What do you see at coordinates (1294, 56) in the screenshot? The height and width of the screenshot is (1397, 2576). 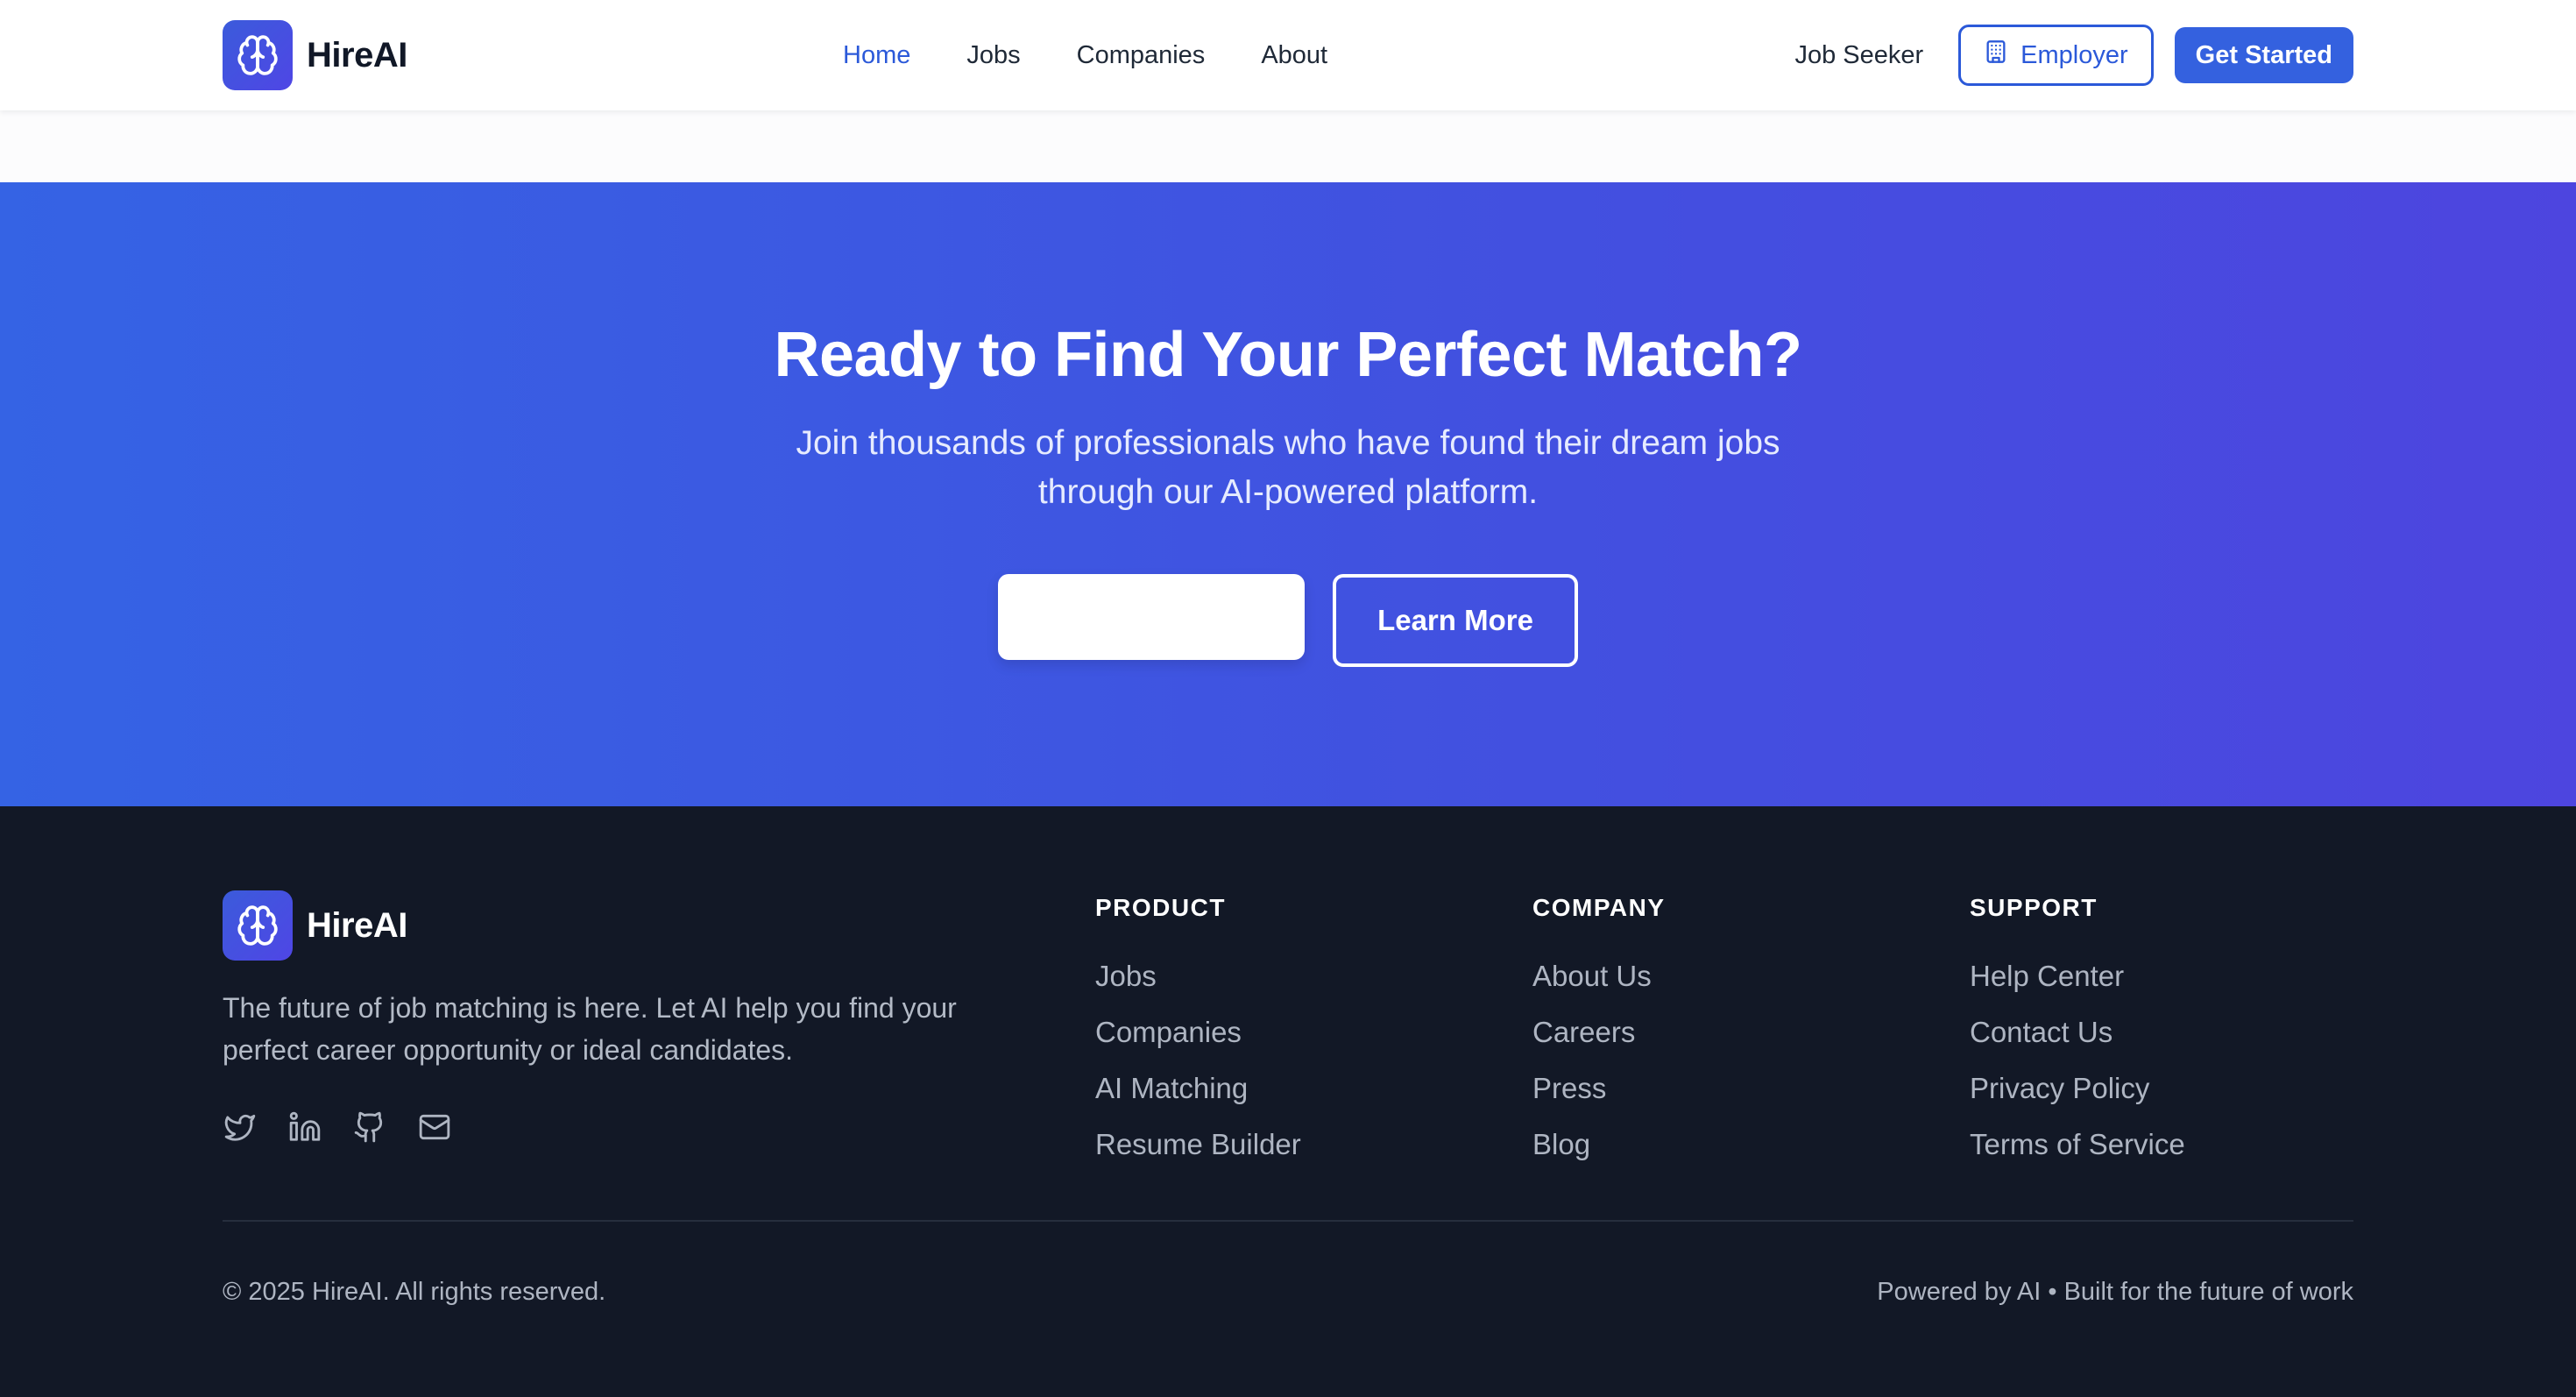 I see `nav-link-about: About` at bounding box center [1294, 56].